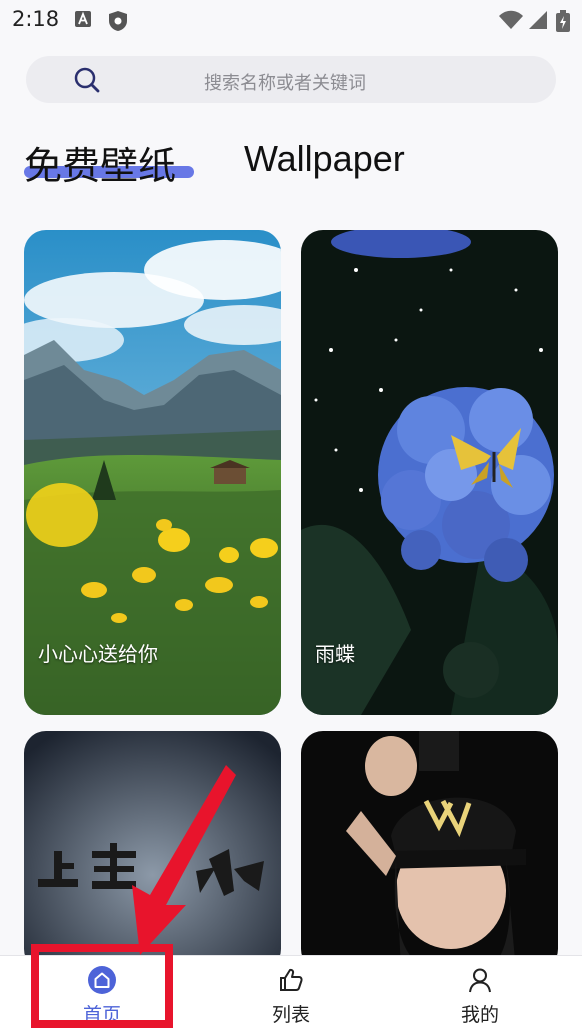 Image resolution: width=582 pixels, height=1036 pixels. What do you see at coordinates (291, 980) in the screenshot?
I see `thumbs-up-icon` at bounding box center [291, 980].